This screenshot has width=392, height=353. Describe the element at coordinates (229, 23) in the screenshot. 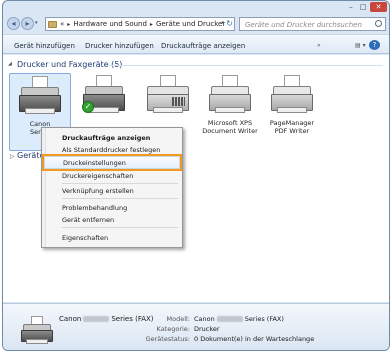

I see `refresh-icon: ↻` at that location.